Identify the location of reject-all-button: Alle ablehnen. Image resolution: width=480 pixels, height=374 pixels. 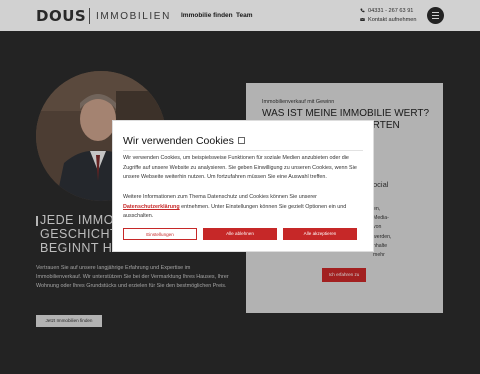
(240, 234).